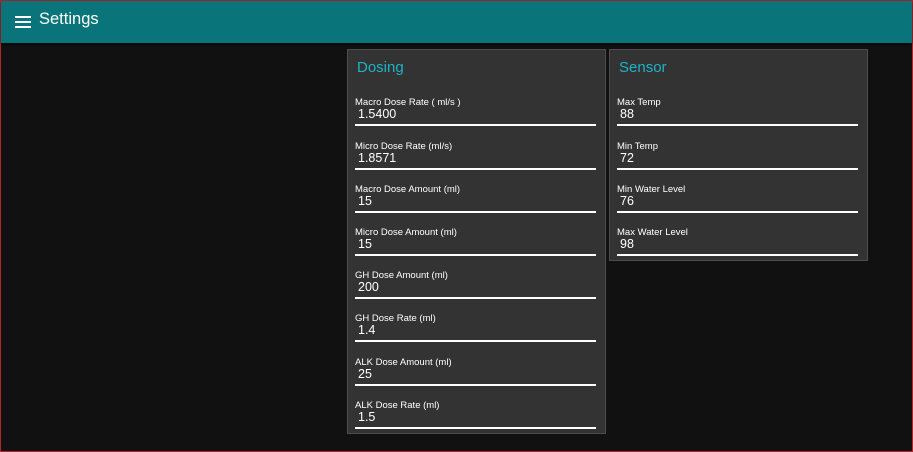  I want to click on min-water-level-field: Min Water Level 76, so click(737, 202).